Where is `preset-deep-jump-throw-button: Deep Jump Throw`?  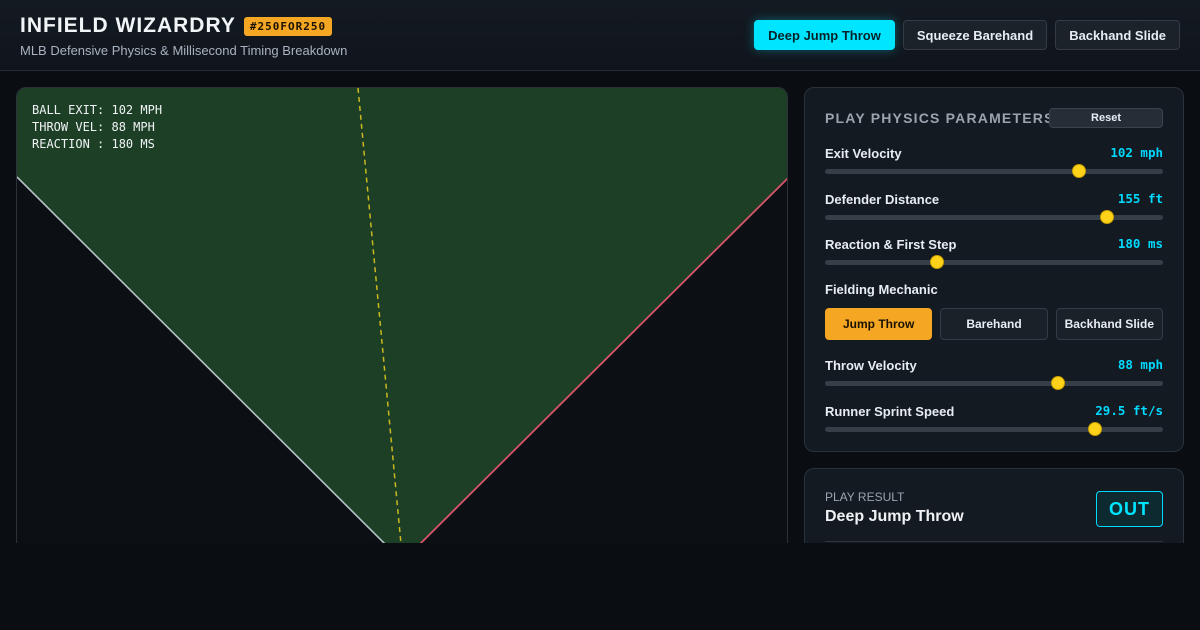
preset-deep-jump-throw-button: Deep Jump Throw is located at coordinates (824, 35).